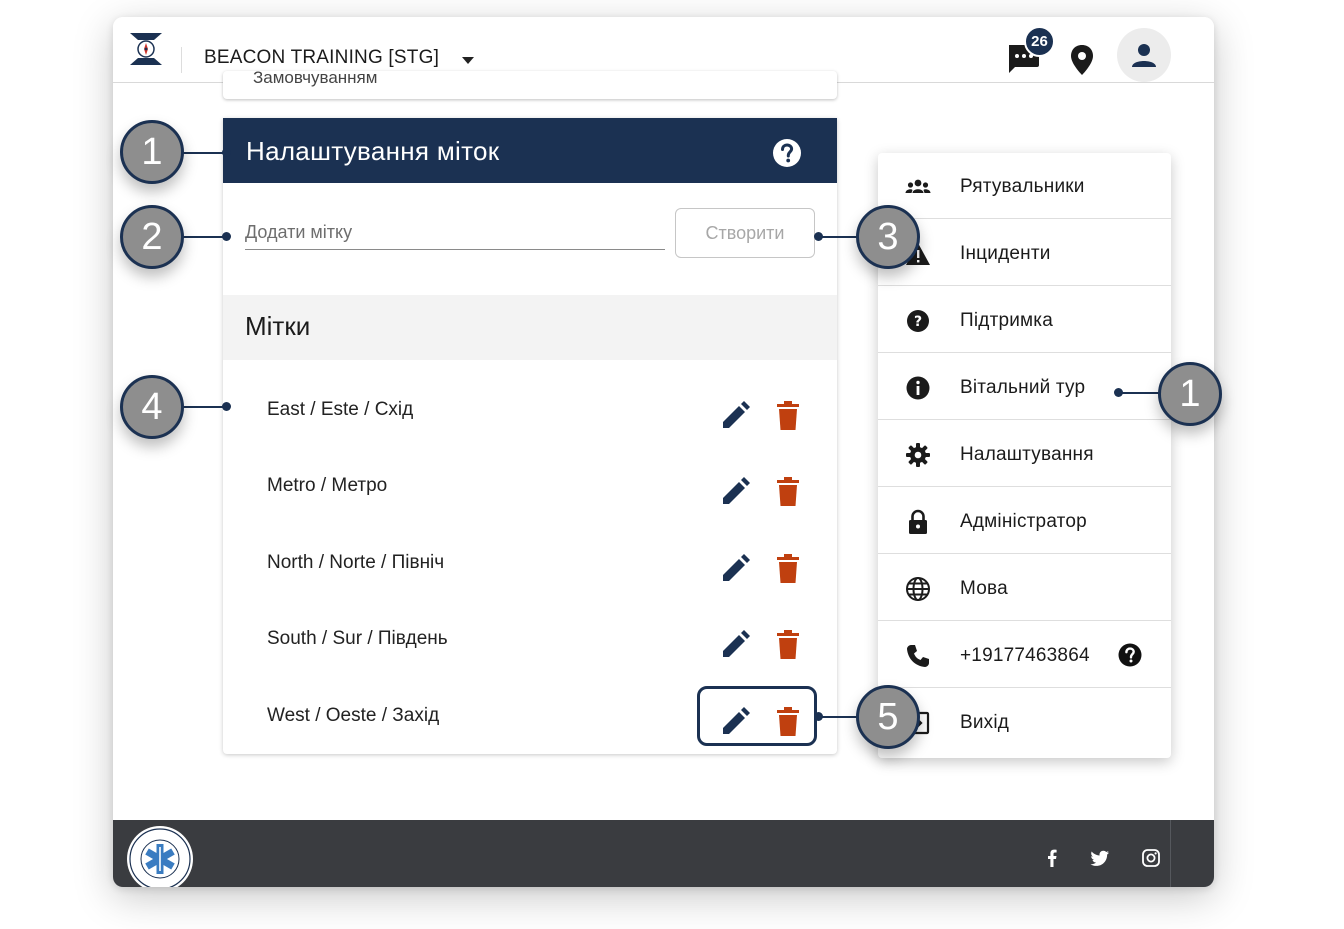 The height and width of the screenshot is (929, 1344). Describe the element at coordinates (356, 562) in the screenshot. I see `tag-label: North / Norte / Північ` at that location.